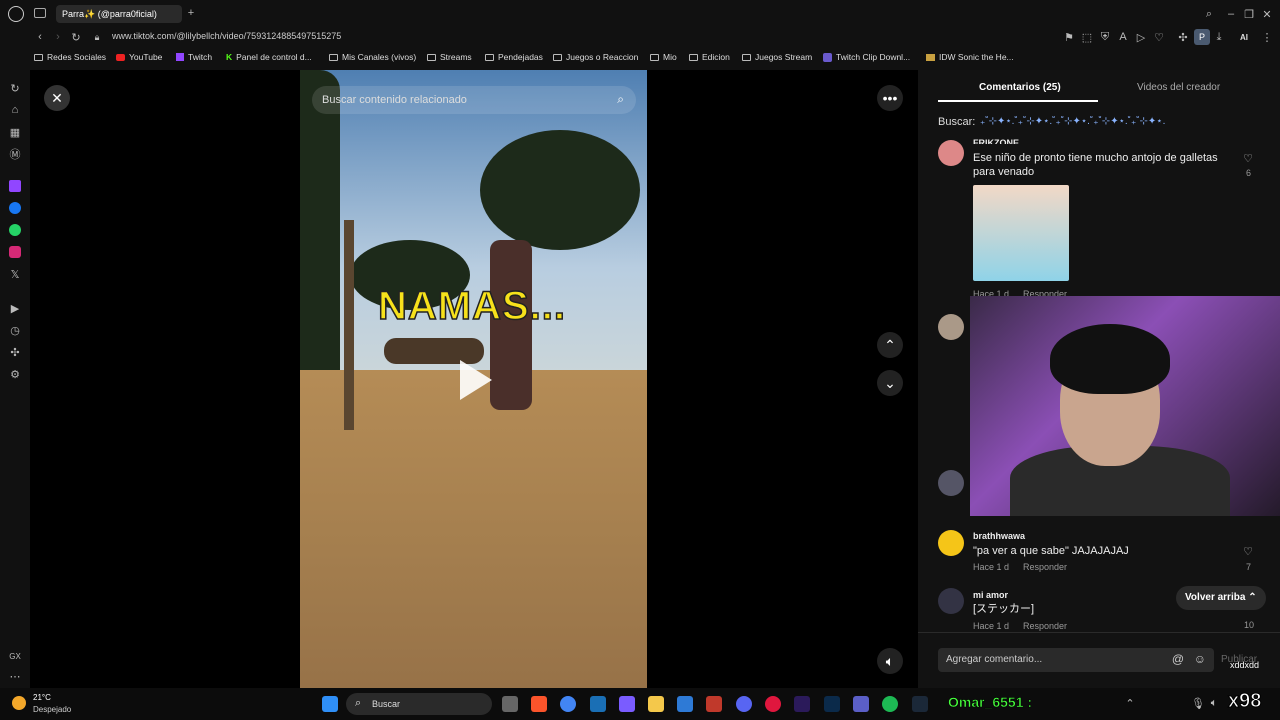  I want to click on app-icon, so click(714, 704).